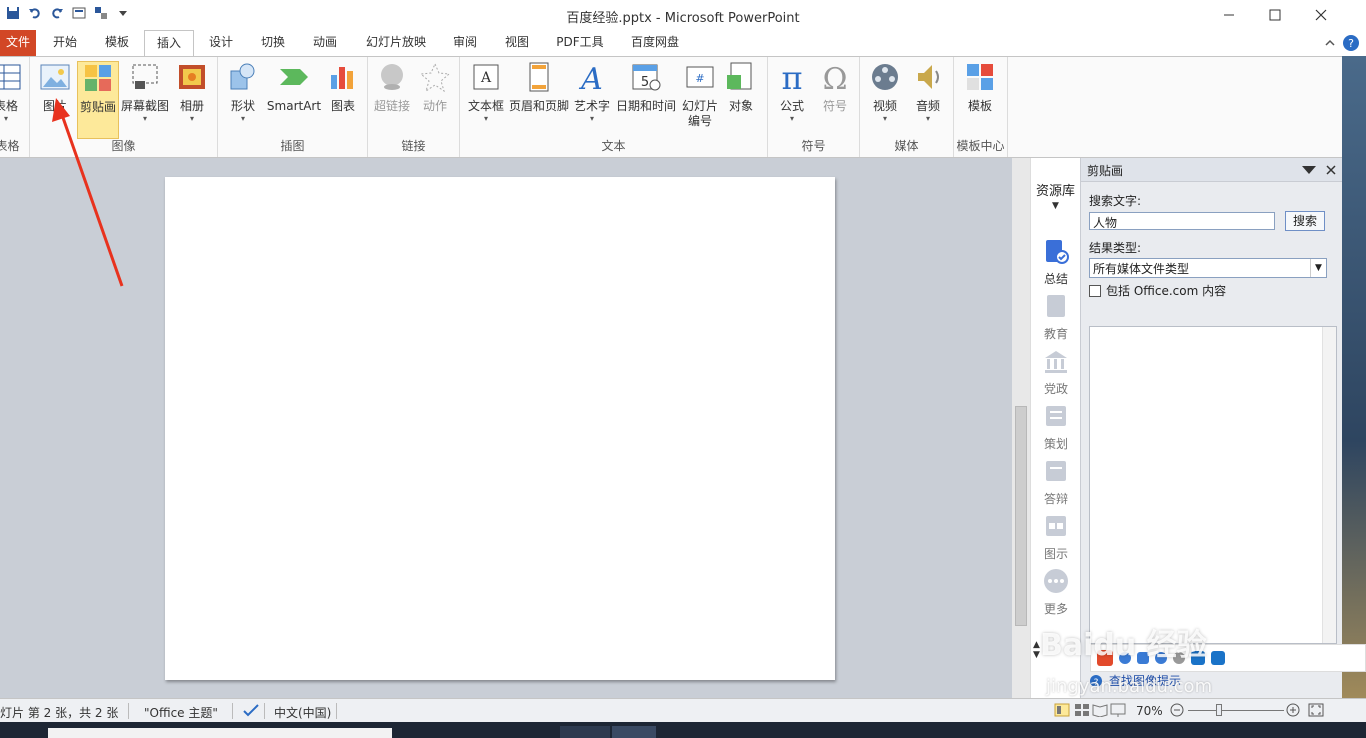 This screenshot has height=738, width=1366. I want to click on clipart-button: 剪贴画, so click(98, 100).